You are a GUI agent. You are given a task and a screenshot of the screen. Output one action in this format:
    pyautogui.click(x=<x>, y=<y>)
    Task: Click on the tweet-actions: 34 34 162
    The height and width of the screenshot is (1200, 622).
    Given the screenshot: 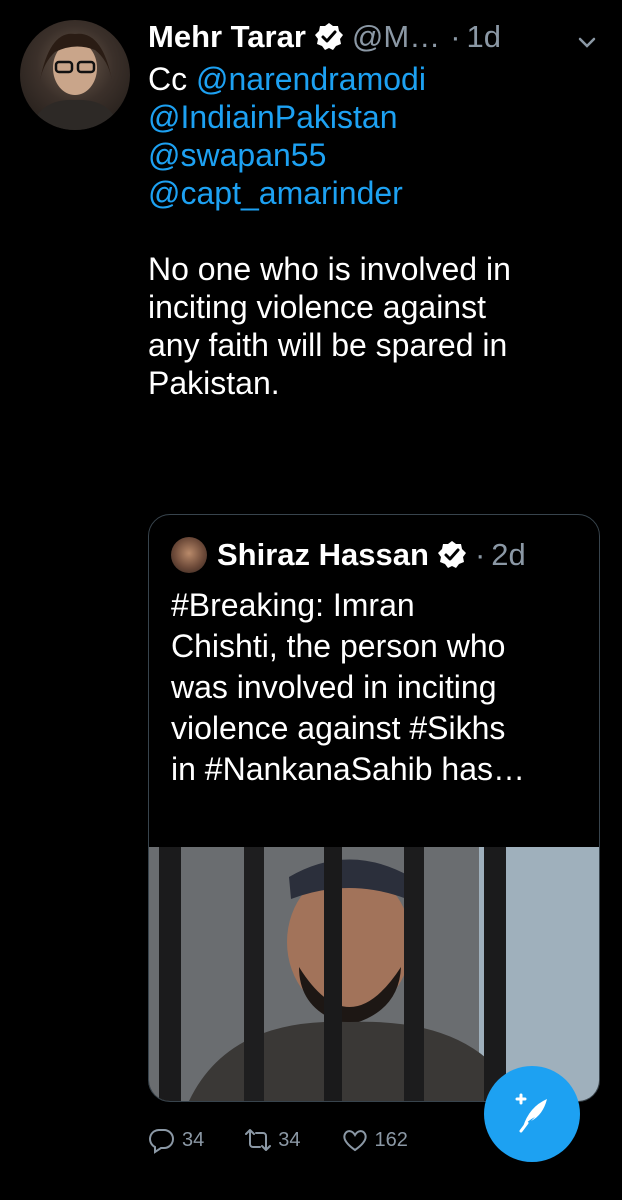 What is the action you would take?
    pyautogui.click(x=313, y=1140)
    